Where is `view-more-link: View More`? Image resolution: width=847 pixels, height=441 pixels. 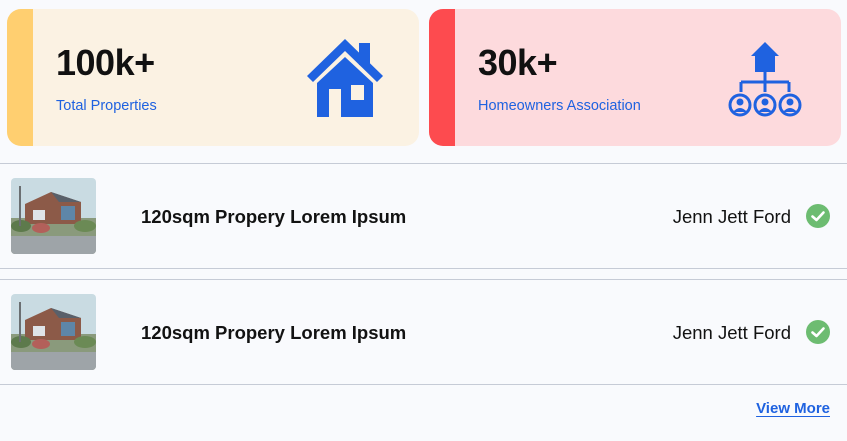
view-more-link: View More is located at coordinates (793, 408).